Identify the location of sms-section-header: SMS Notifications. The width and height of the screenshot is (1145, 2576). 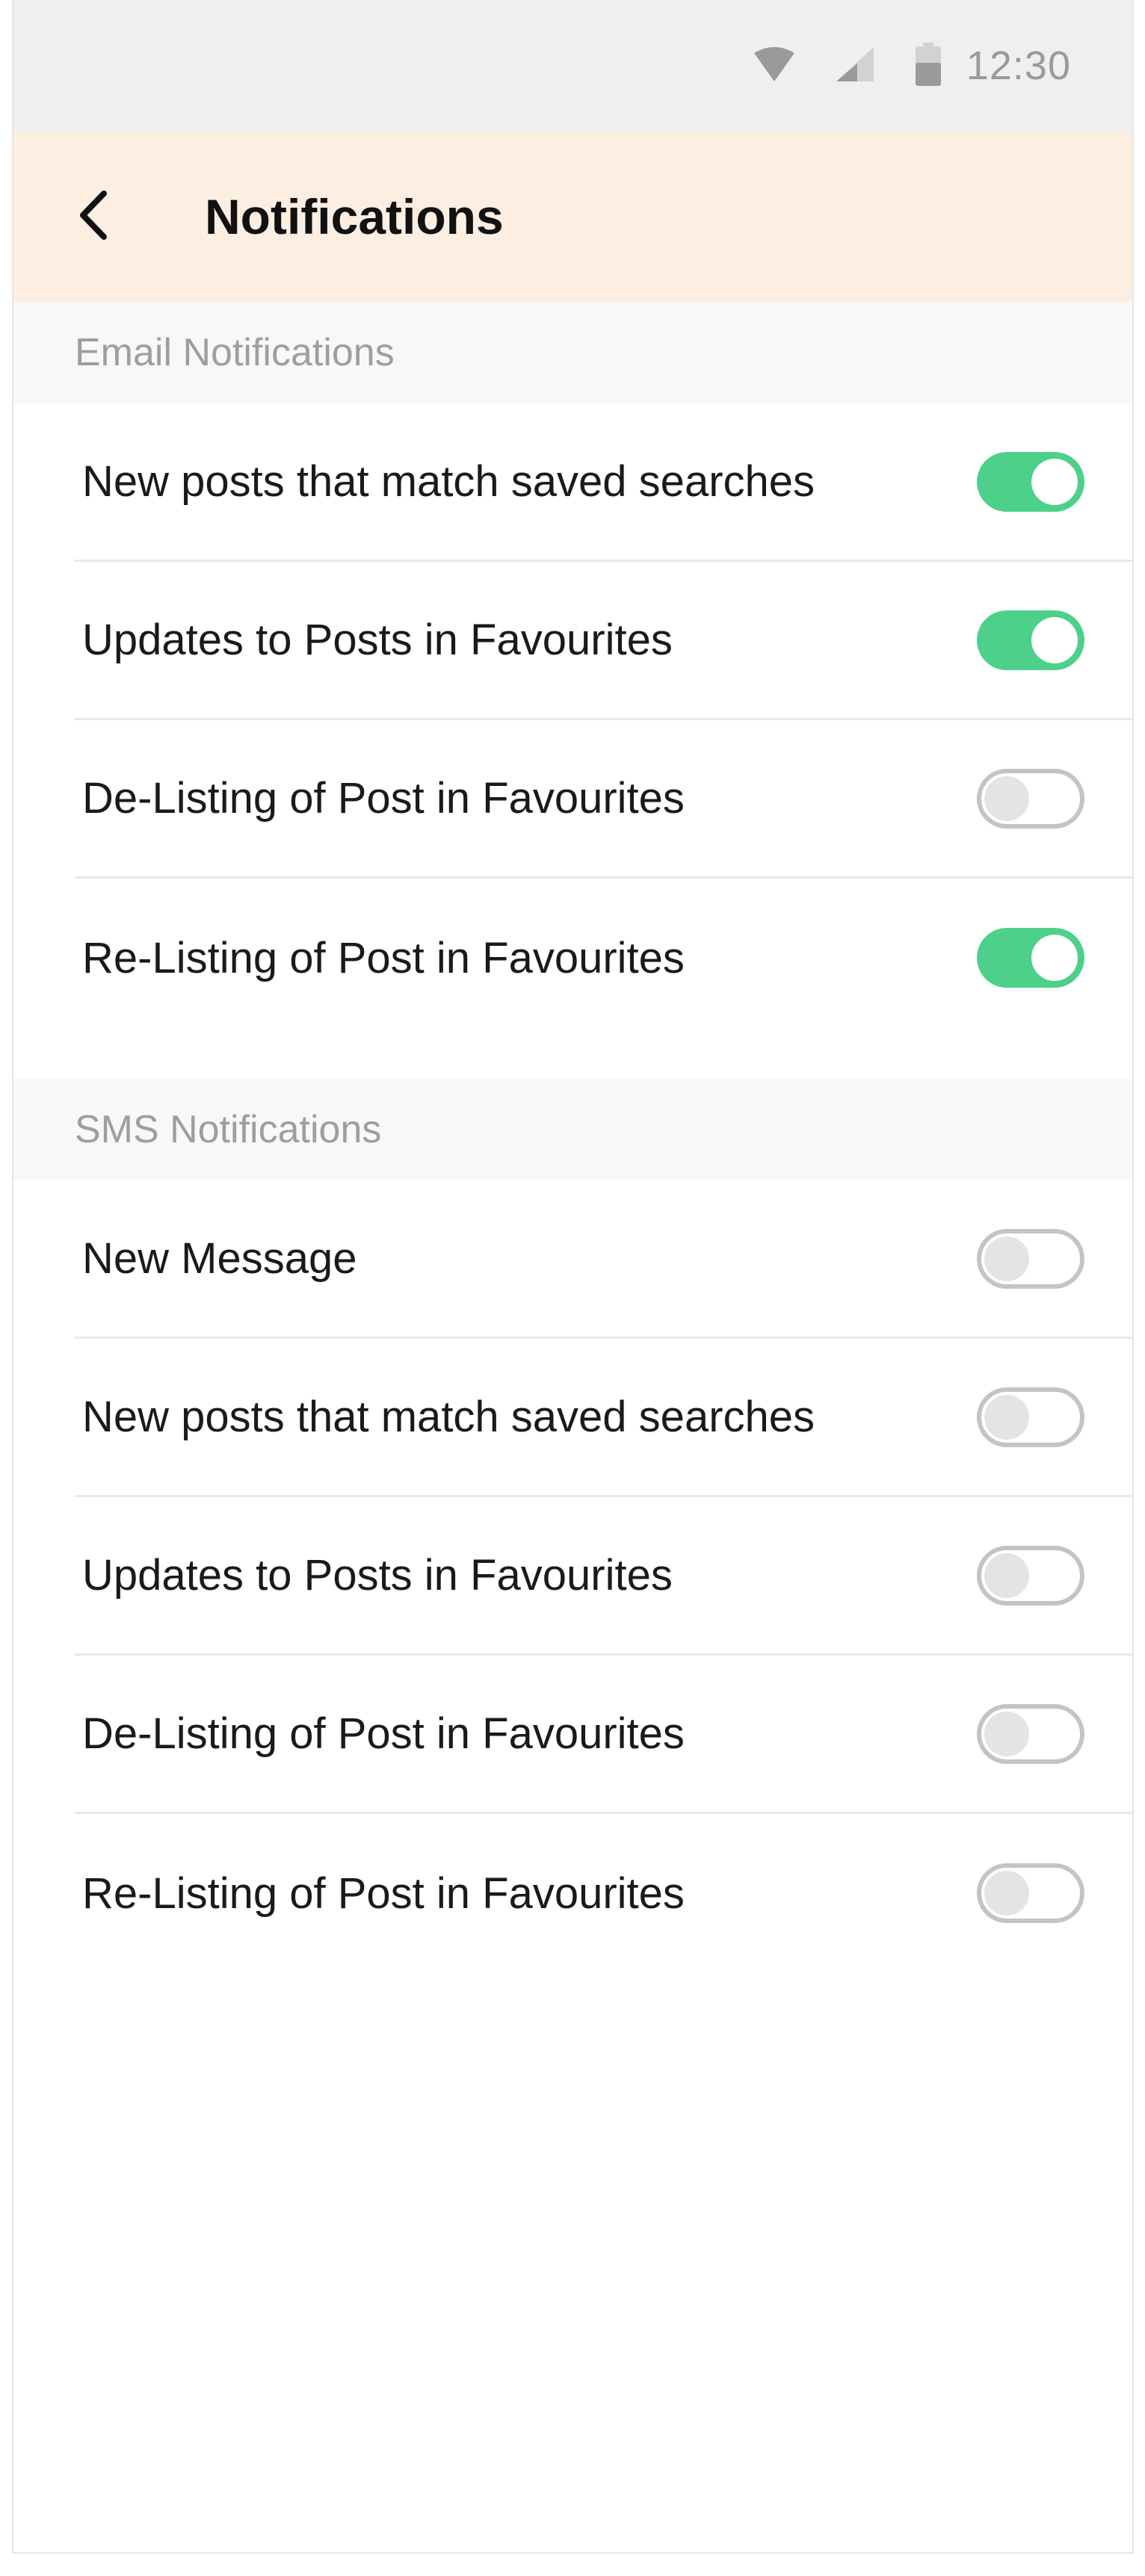
(572, 1129).